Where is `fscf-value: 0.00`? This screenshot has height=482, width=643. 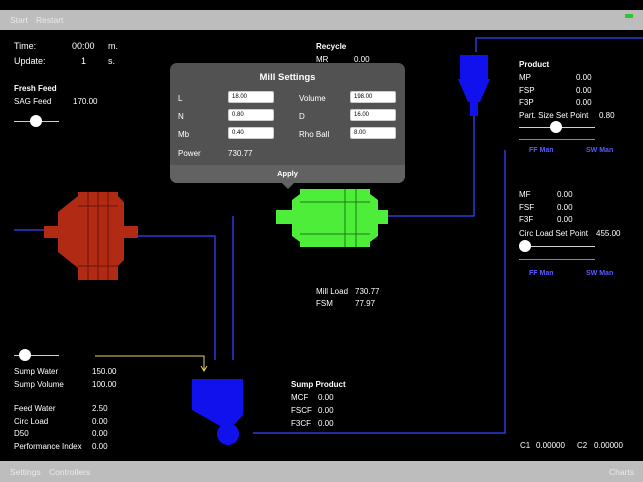 fscf-value: 0.00 is located at coordinates (326, 410).